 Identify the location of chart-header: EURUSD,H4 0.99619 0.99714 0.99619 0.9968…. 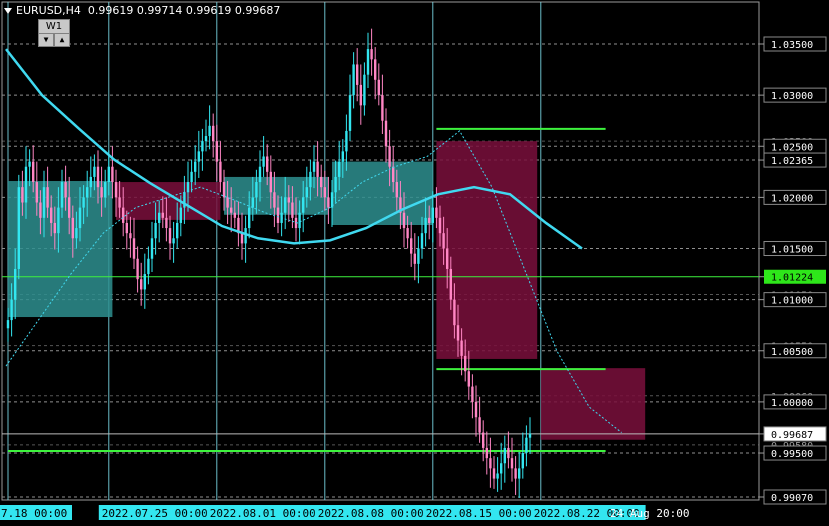
(142, 10).